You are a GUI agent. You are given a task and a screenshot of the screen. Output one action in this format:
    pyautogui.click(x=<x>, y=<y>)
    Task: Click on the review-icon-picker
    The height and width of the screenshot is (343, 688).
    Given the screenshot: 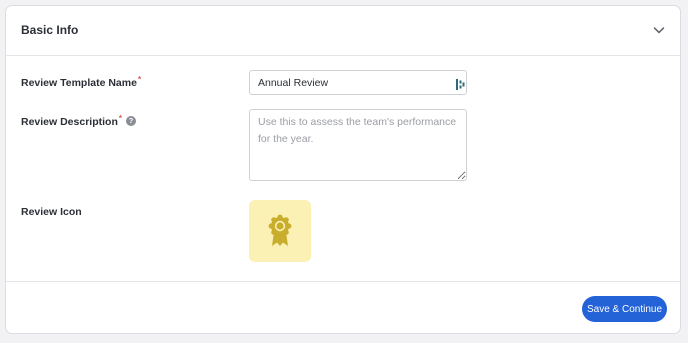 What is the action you would take?
    pyautogui.click(x=280, y=231)
    